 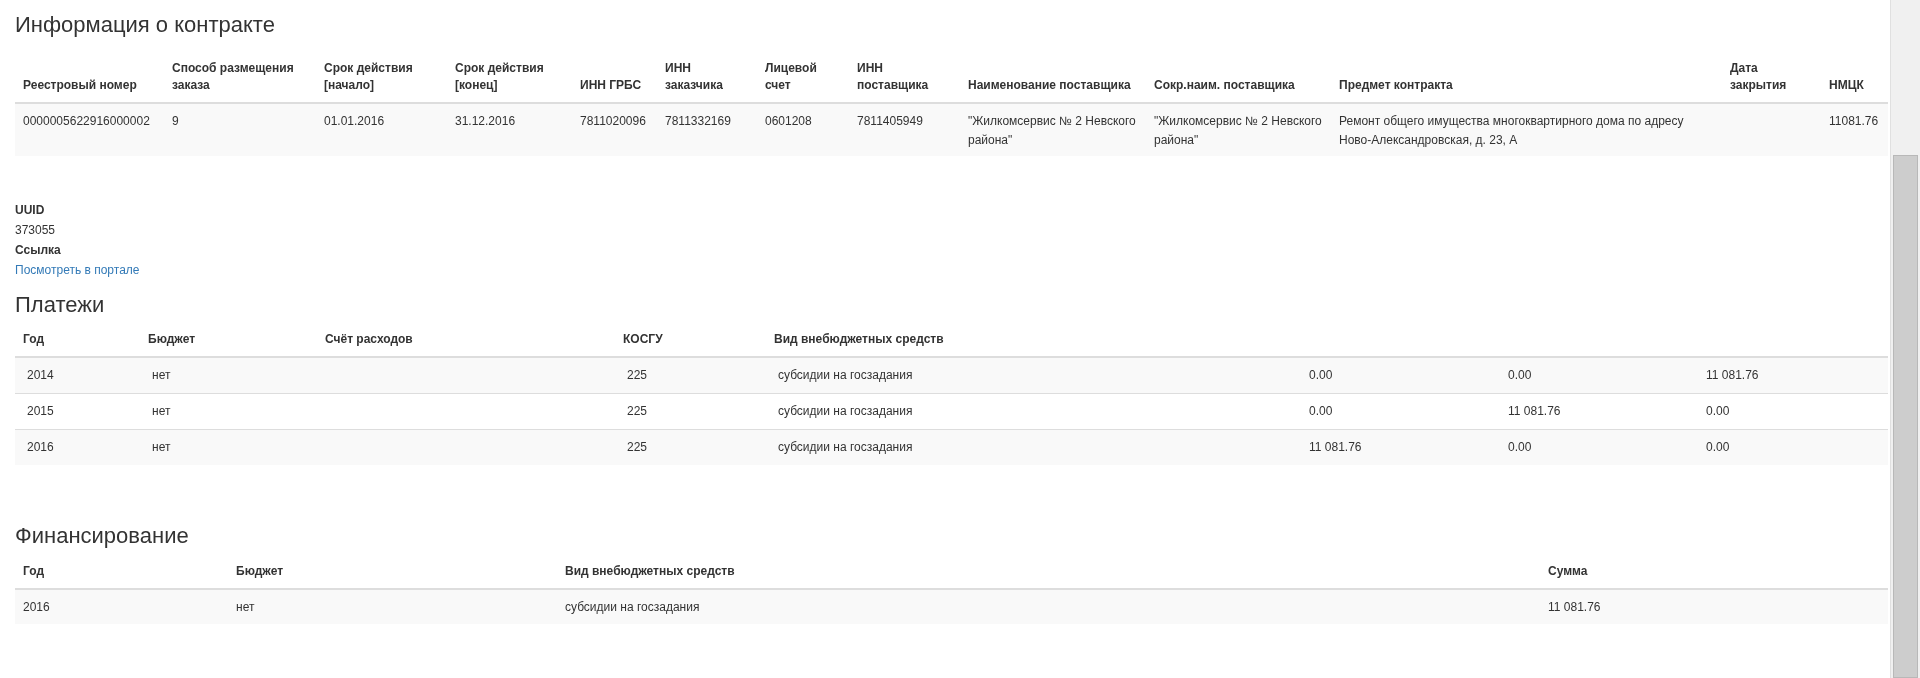 I want to click on table-cell: 7811405949, so click(x=890, y=121).